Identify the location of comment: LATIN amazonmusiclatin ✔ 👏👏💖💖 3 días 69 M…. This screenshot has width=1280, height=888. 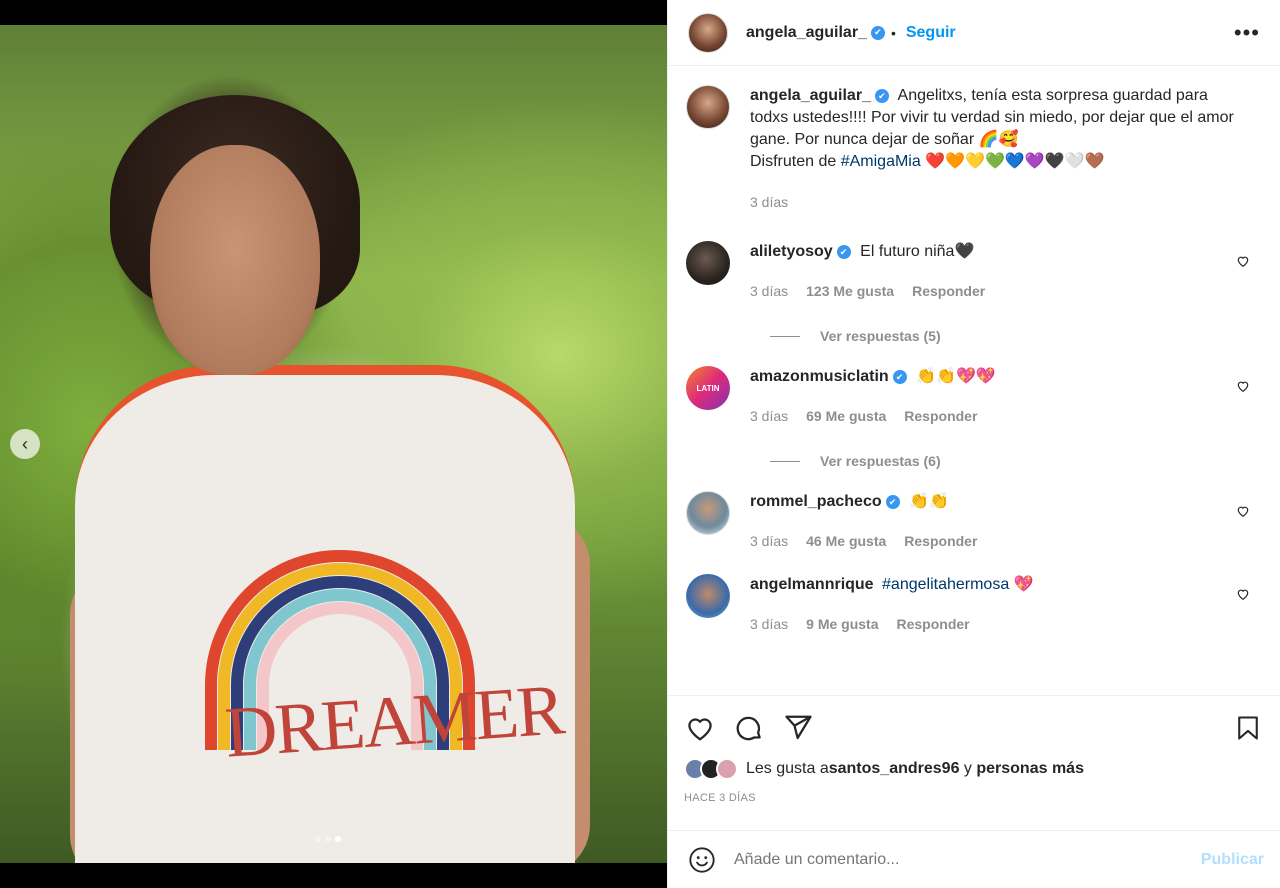
(974, 396).